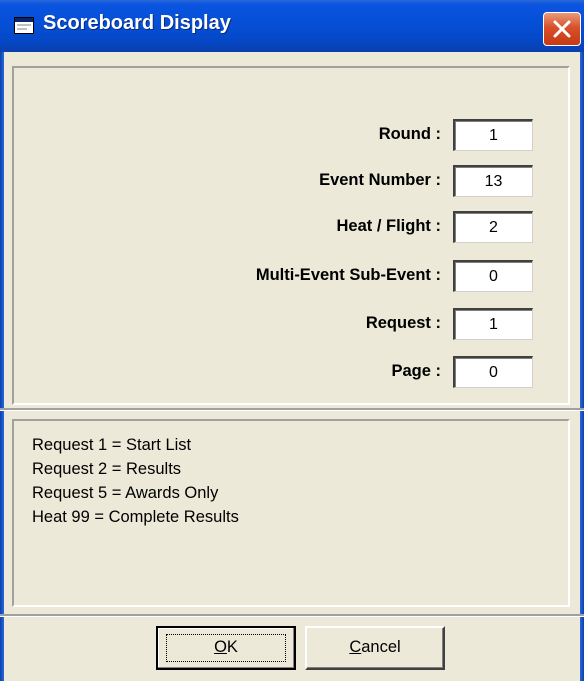 The width and height of the screenshot is (584, 681). I want to click on request-label: Request :, so click(403, 323).